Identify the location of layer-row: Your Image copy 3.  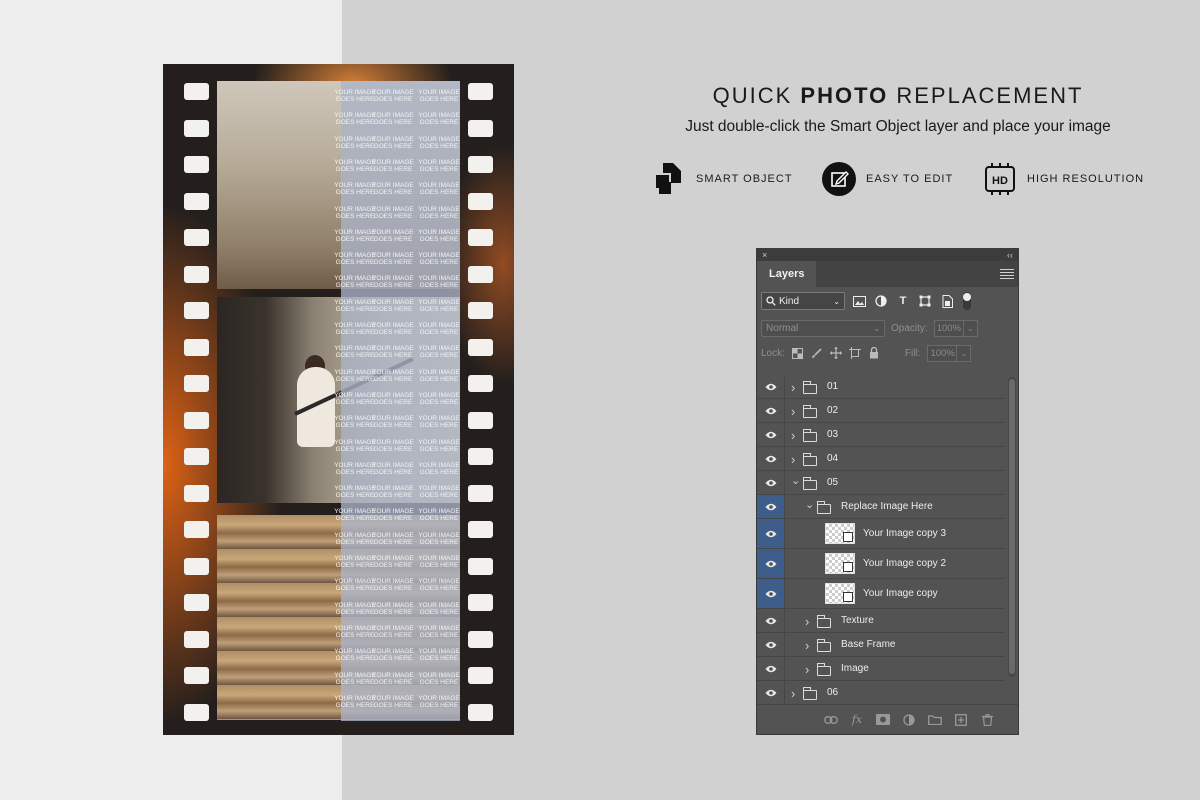
(881, 534).